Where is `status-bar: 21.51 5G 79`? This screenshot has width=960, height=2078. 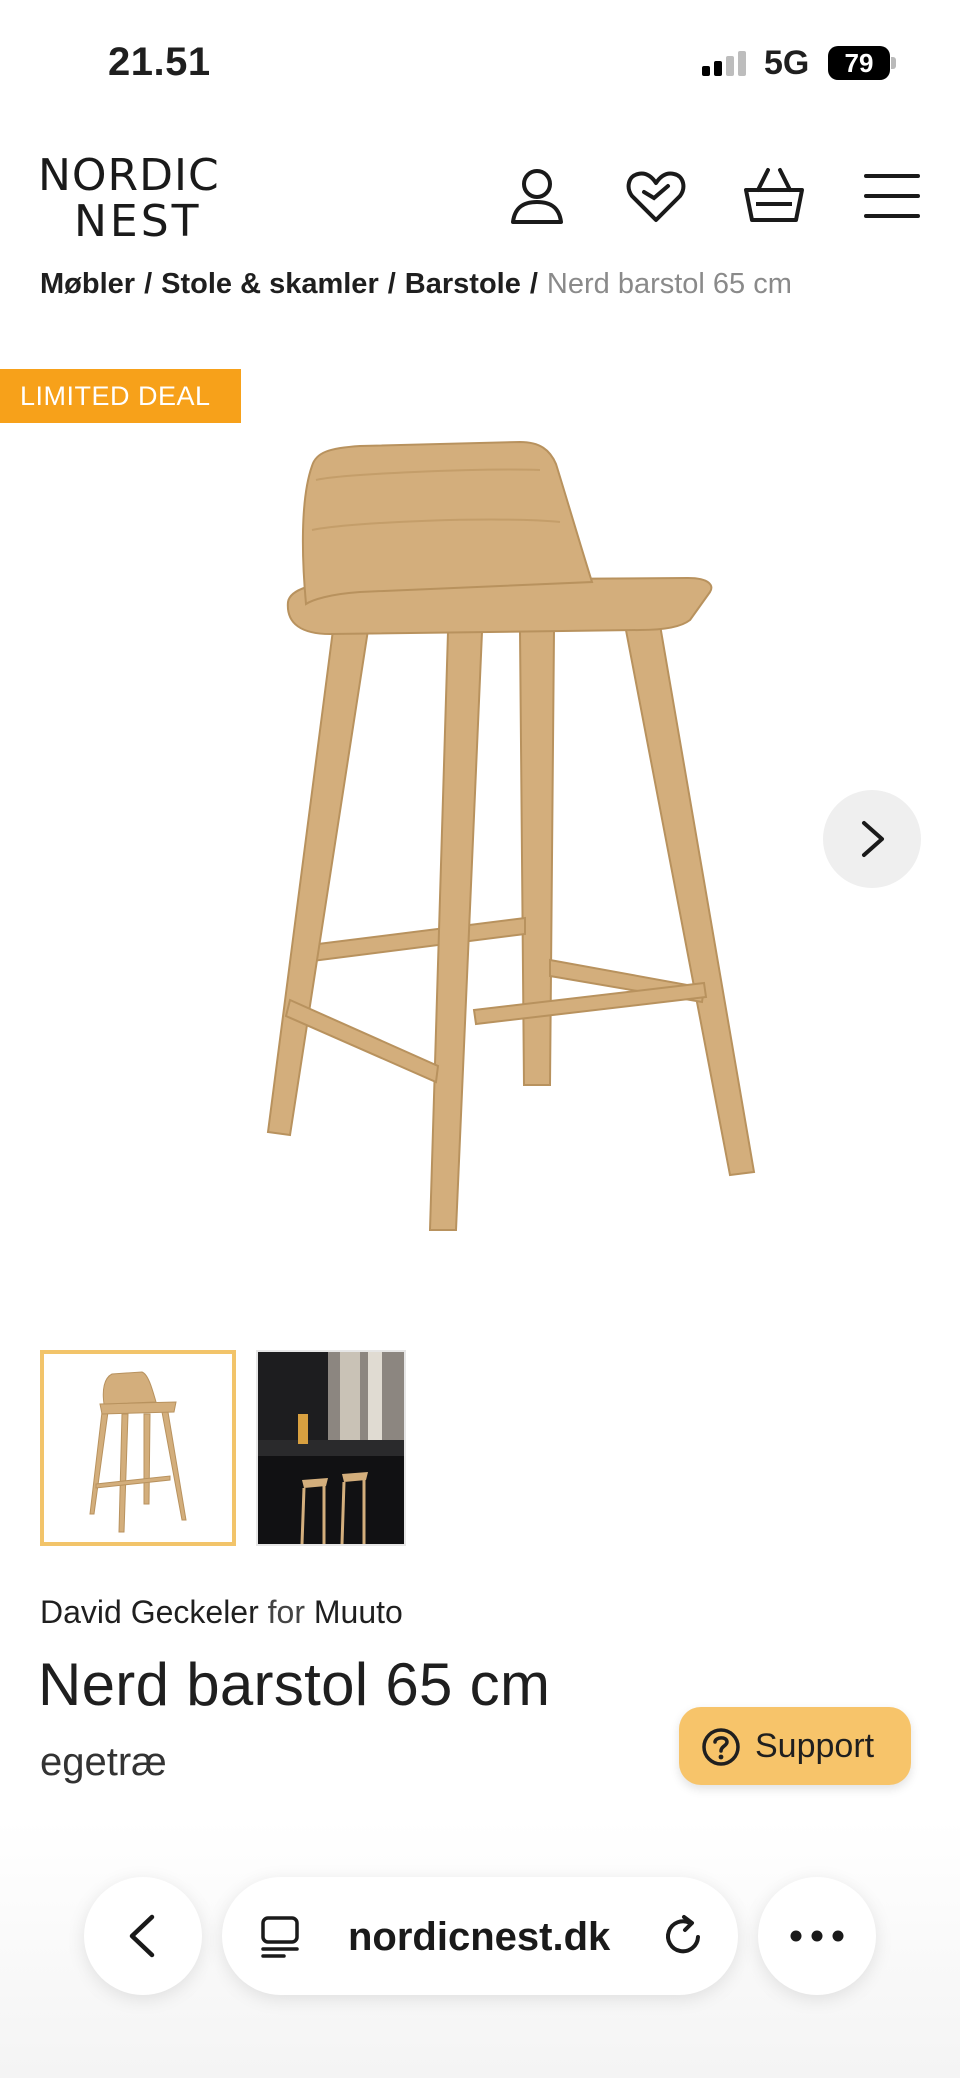 status-bar: 21.51 5G 79 is located at coordinates (480, 65).